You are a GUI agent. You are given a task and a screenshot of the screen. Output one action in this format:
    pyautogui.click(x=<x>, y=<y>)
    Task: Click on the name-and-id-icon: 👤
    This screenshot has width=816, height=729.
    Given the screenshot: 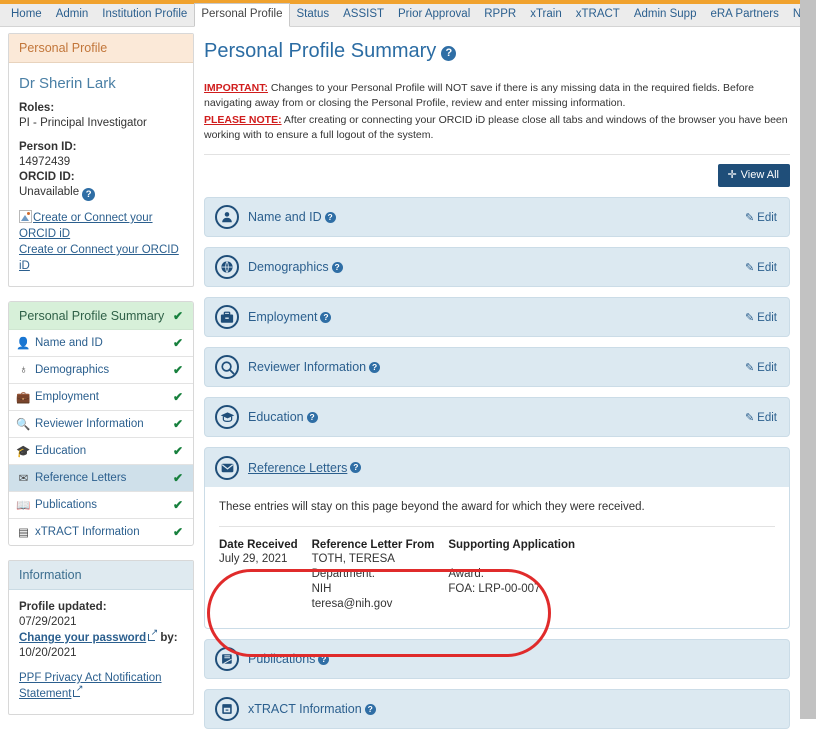 What is the action you would take?
    pyautogui.click(x=23, y=344)
    